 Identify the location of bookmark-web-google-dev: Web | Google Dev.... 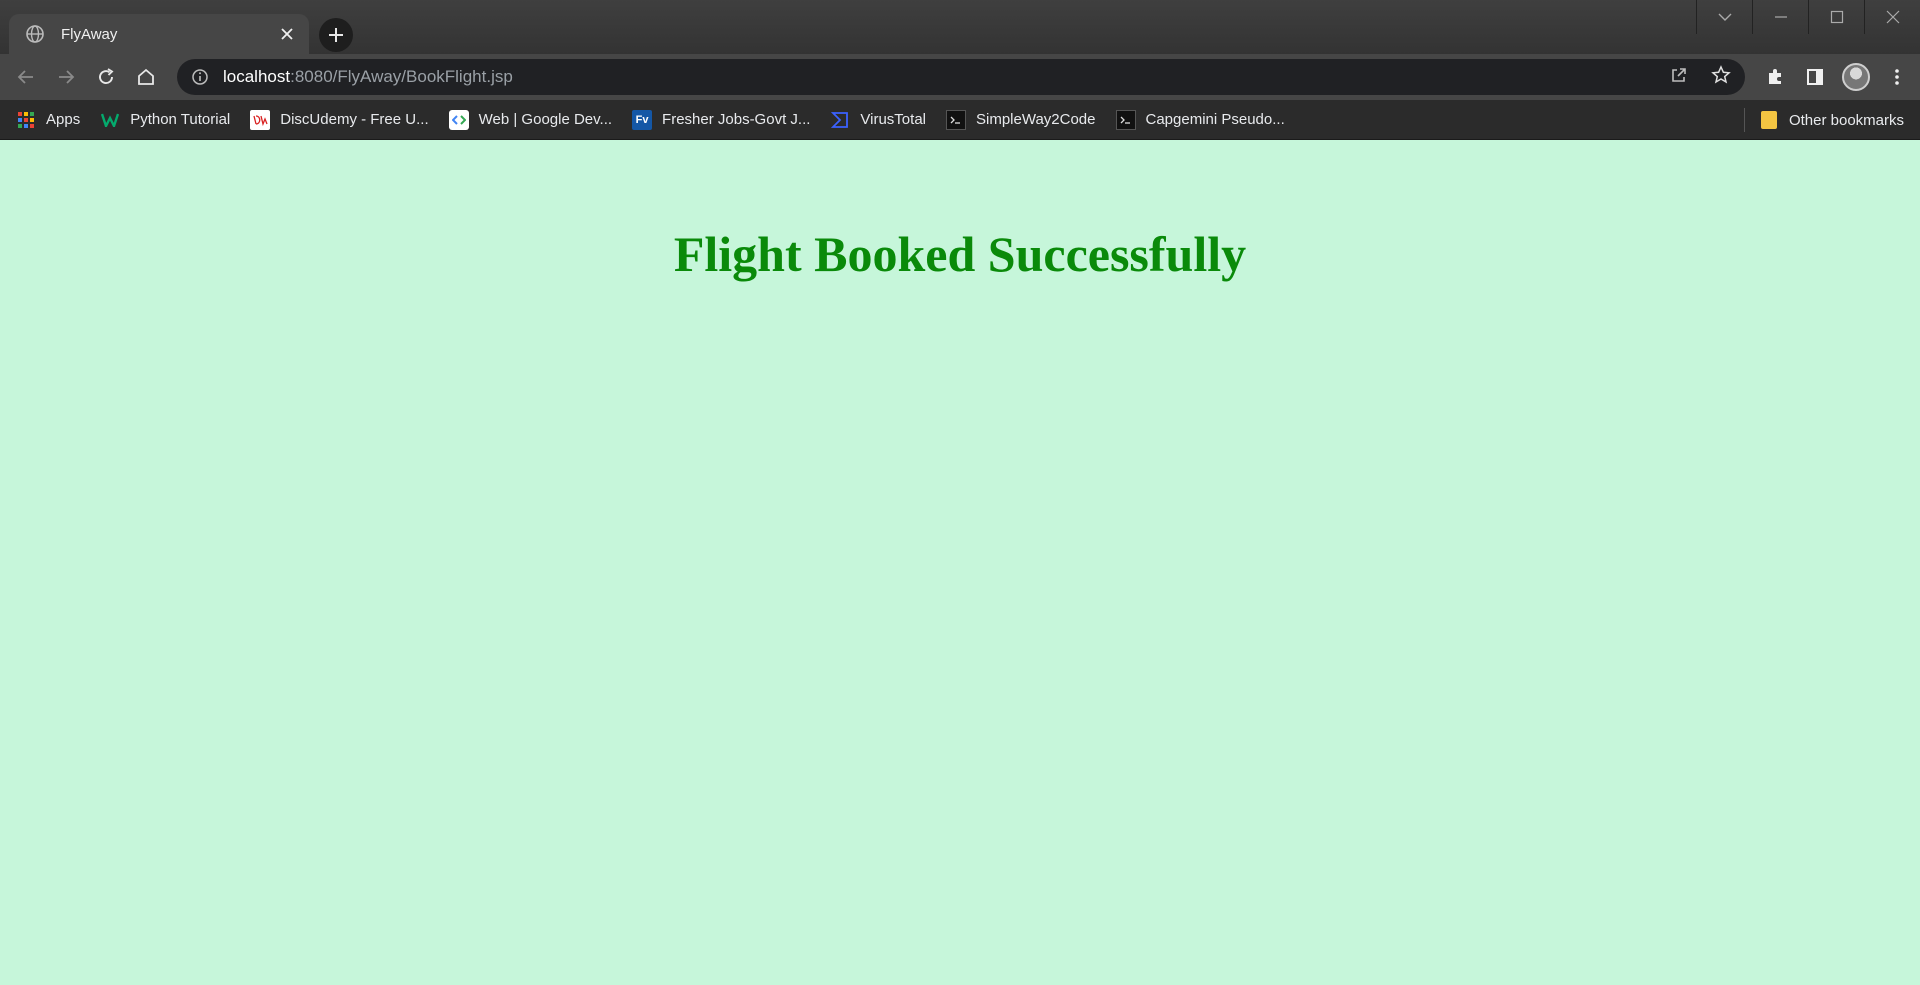
(530, 119).